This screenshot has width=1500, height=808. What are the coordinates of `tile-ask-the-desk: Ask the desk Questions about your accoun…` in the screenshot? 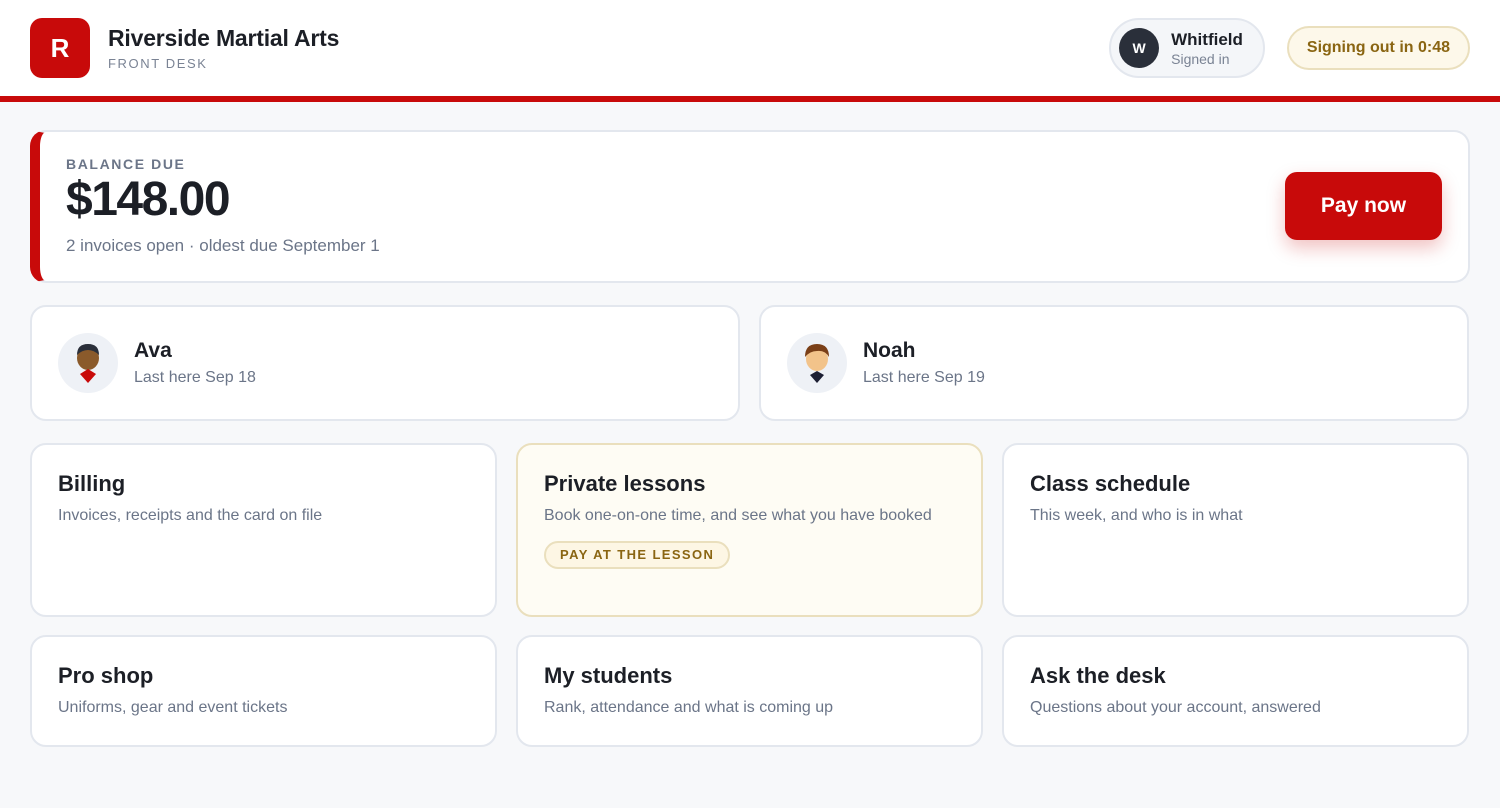 It's located at (1235, 691).